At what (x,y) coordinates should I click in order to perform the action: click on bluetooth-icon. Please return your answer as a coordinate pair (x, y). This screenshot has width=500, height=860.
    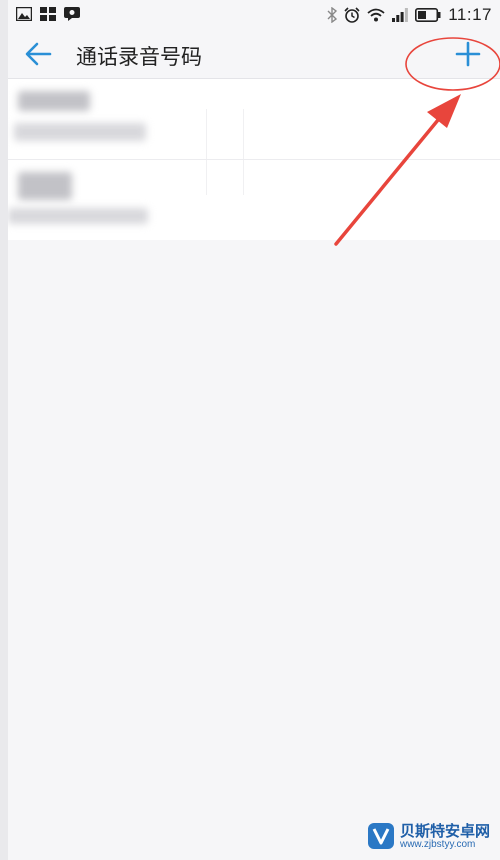
    Looking at the image, I should click on (332, 15).